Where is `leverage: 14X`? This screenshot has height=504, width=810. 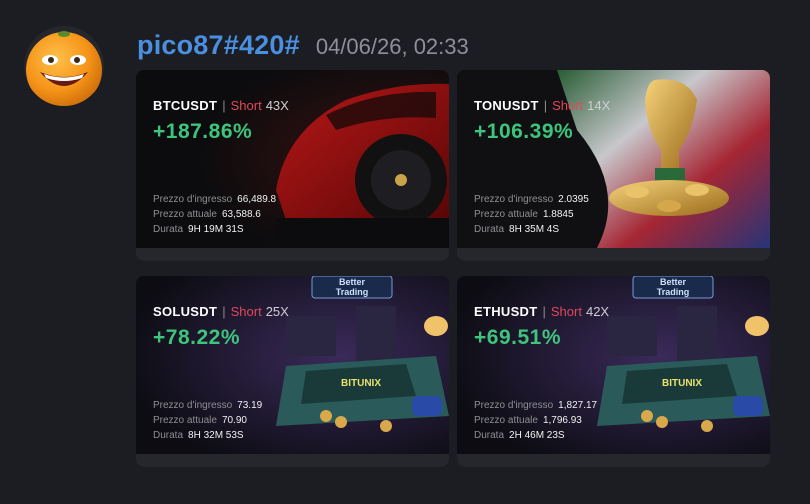
leverage: 14X is located at coordinates (599, 105).